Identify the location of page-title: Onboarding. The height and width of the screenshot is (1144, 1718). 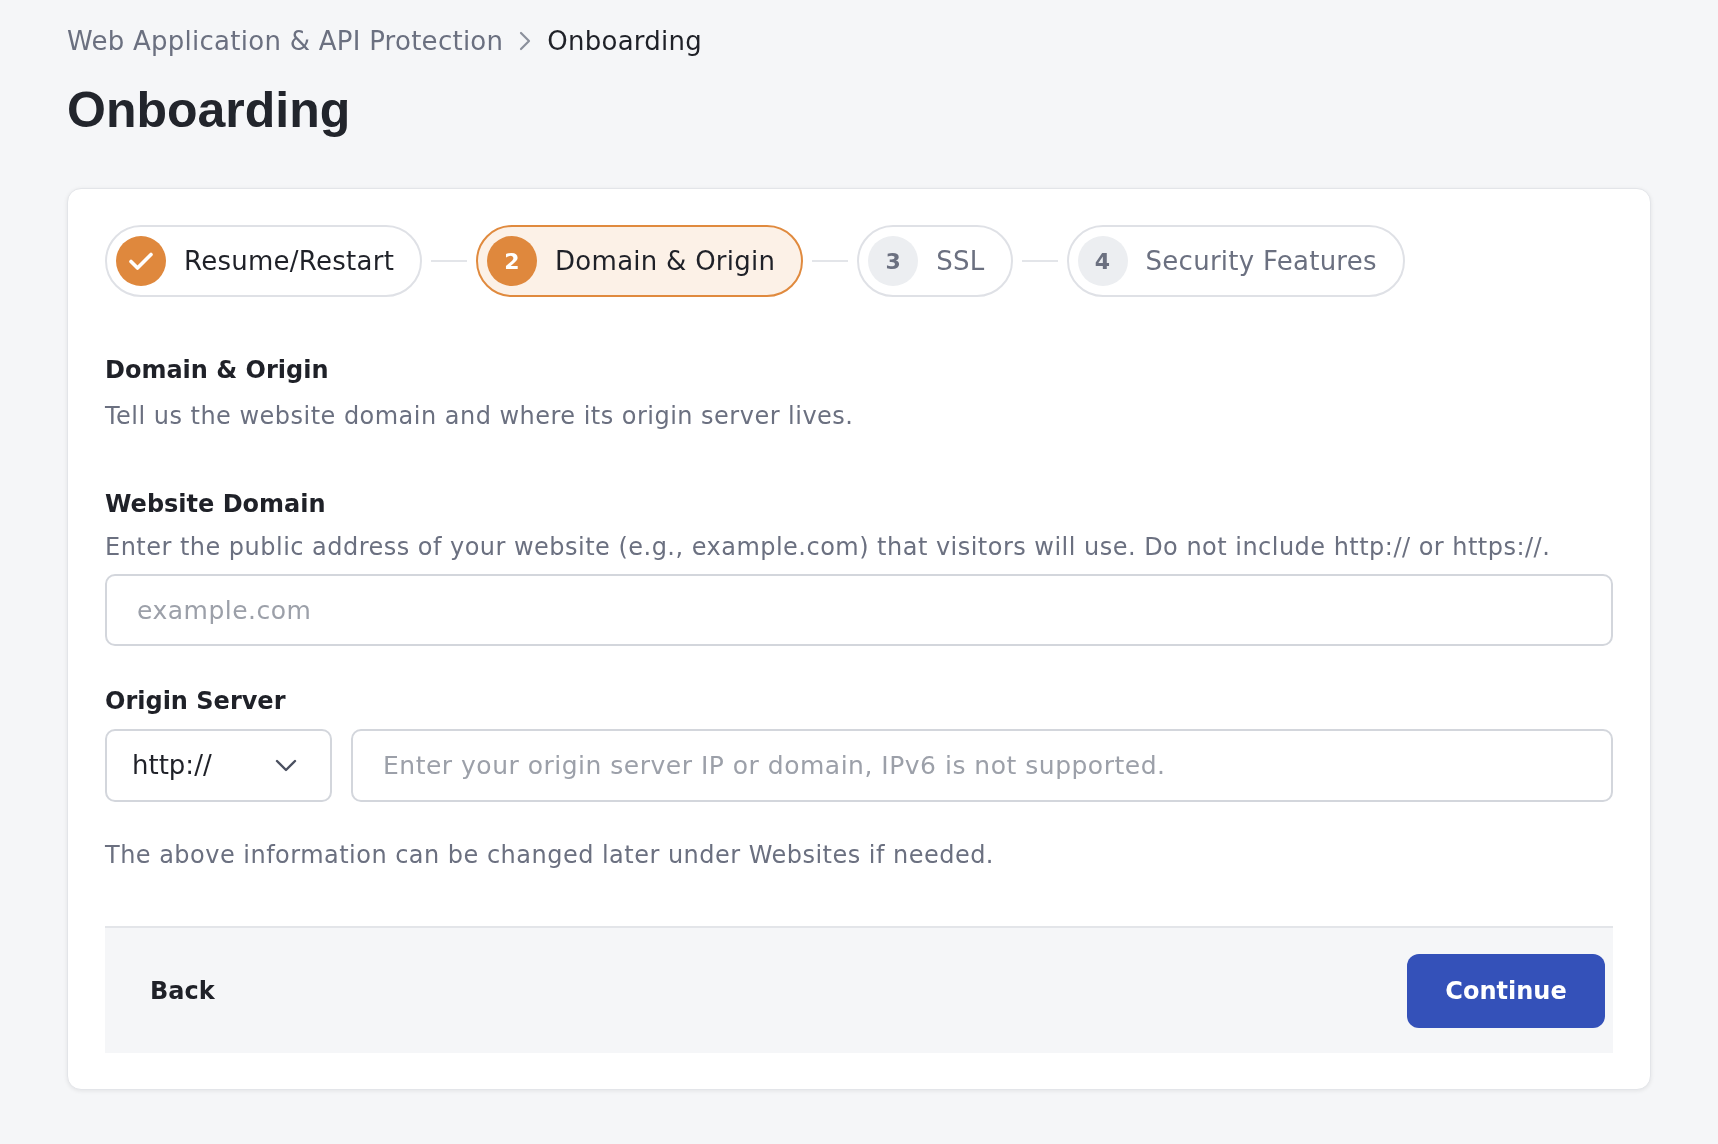
(209, 110).